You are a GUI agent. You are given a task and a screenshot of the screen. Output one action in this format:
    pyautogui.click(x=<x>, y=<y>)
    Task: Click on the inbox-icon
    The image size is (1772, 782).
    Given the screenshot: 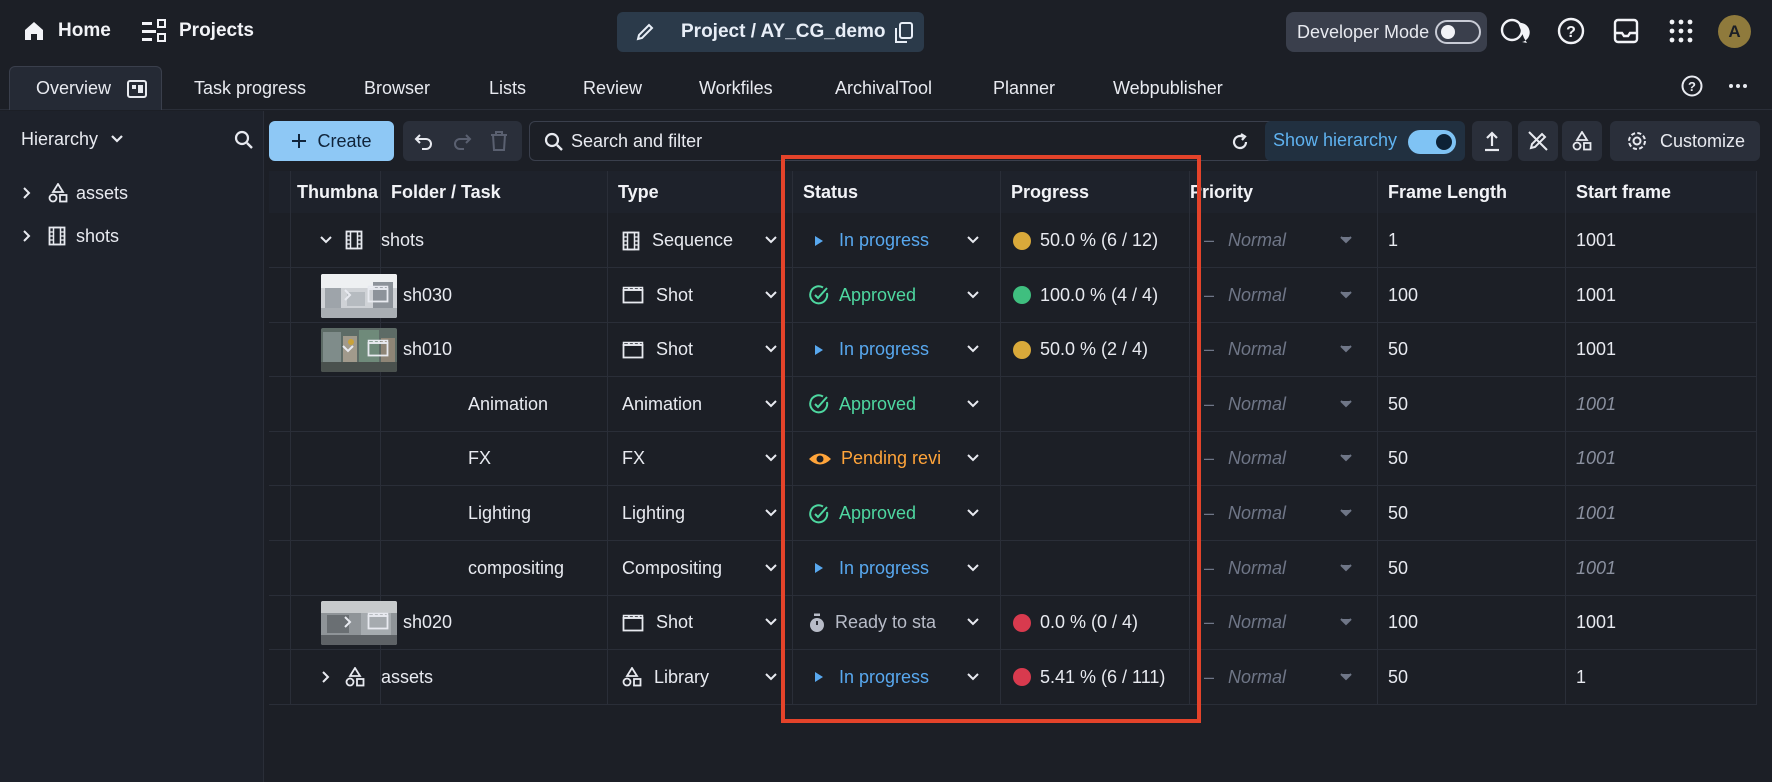 What is the action you would take?
    pyautogui.click(x=1626, y=31)
    